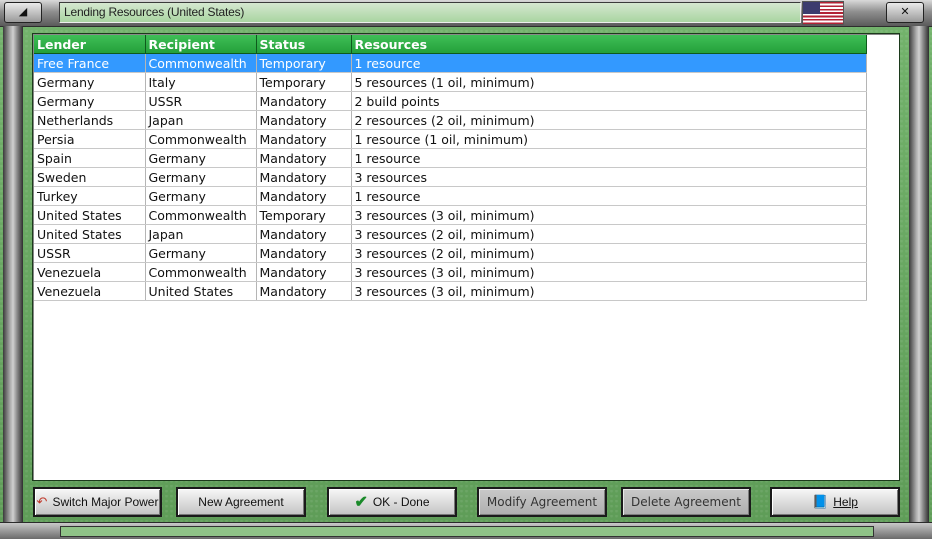 This screenshot has width=932, height=539. Describe the element at coordinates (609, 44) in the screenshot. I see `column-header-resources: Resources` at that location.